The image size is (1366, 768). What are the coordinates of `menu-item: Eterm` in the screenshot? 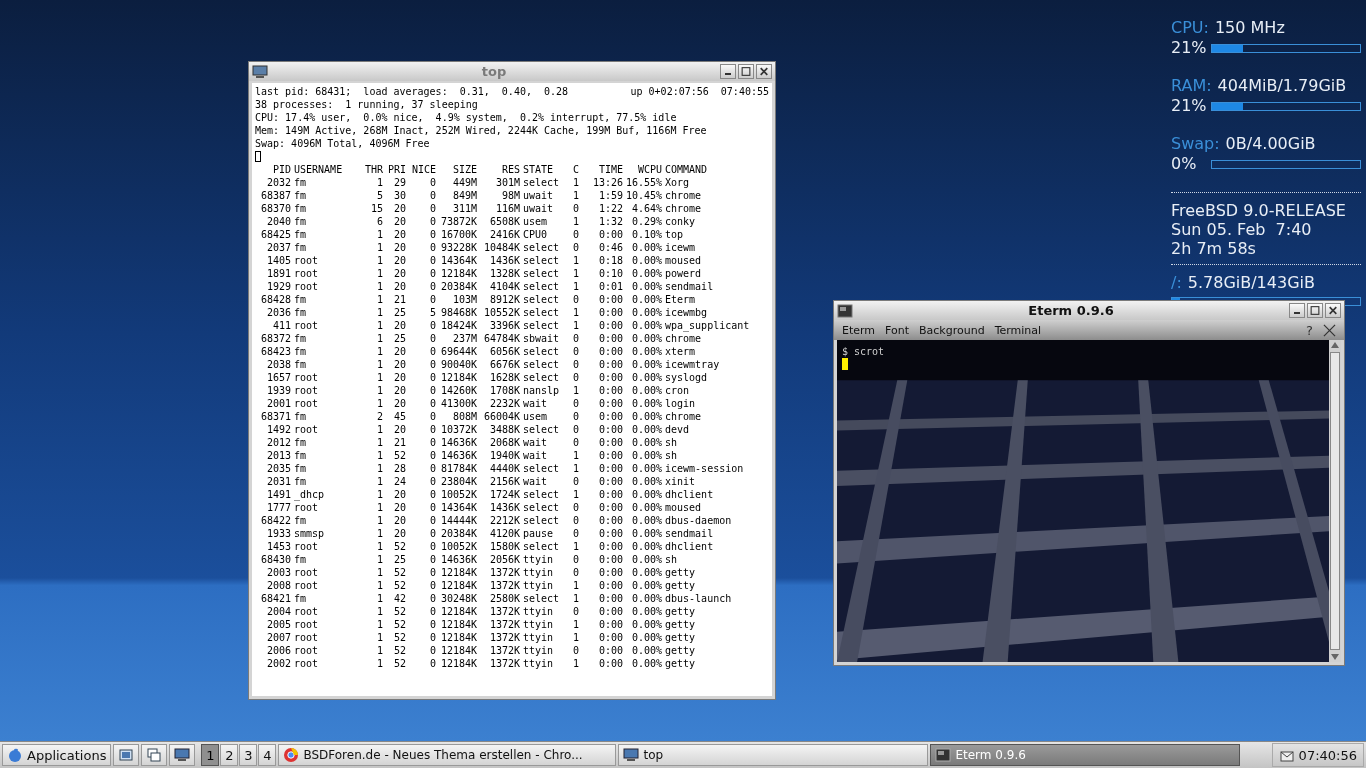 It's located at (859, 330).